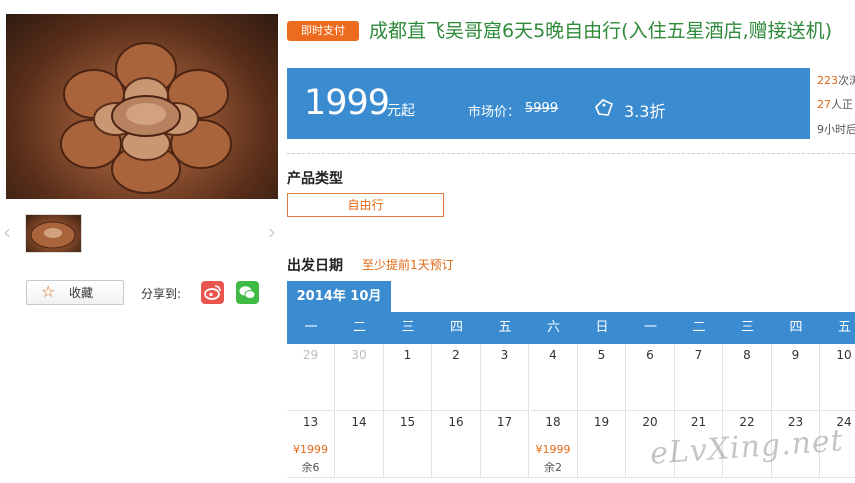  What do you see at coordinates (747, 377) in the screenshot?
I see `calendar-day: 8` at bounding box center [747, 377].